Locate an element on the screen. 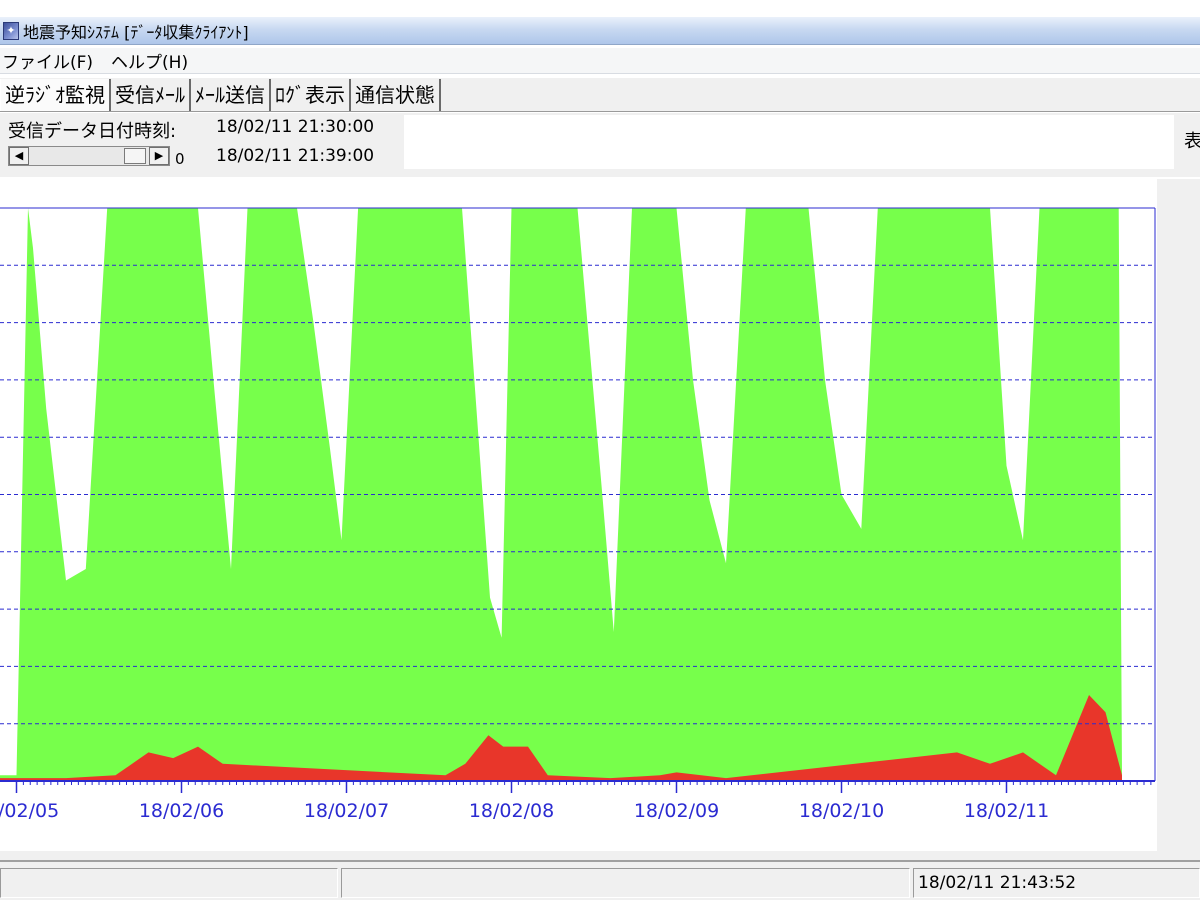 The height and width of the screenshot is (900, 1200). scroll-right-button: ▶ is located at coordinates (159, 156).